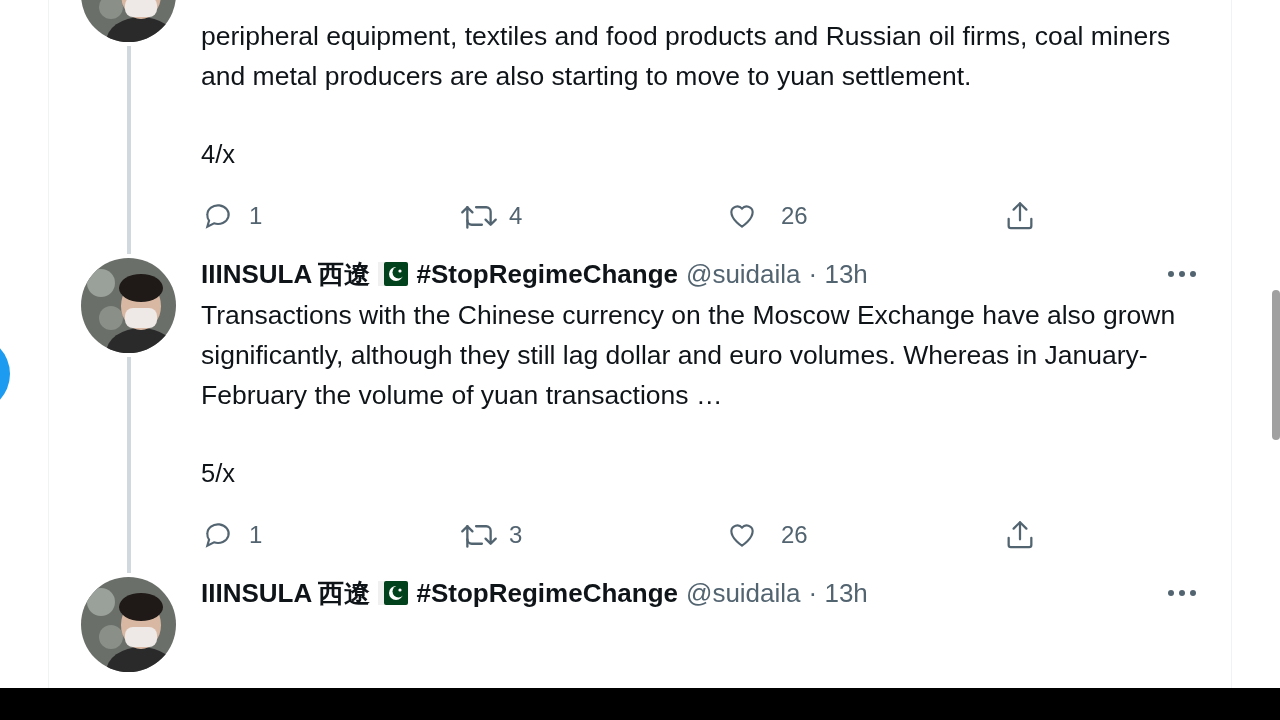  What do you see at coordinates (219, 154) in the screenshot?
I see `thread-number: 4/x` at bounding box center [219, 154].